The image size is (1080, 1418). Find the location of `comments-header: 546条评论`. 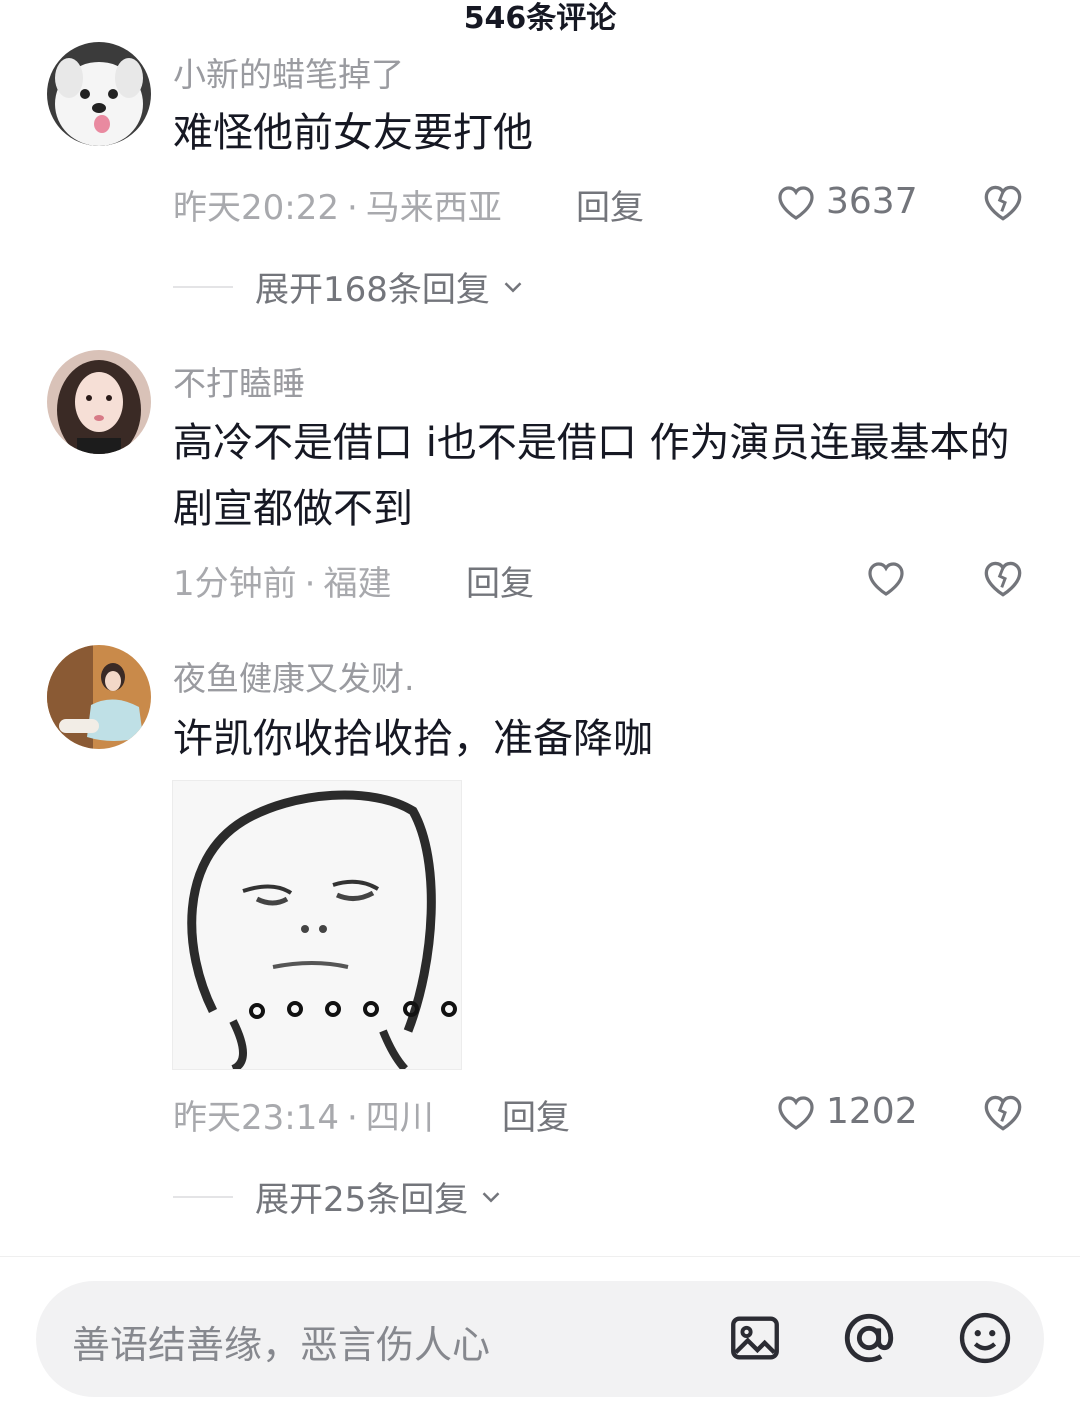

comments-header: 546条评论 is located at coordinates (540, 20).